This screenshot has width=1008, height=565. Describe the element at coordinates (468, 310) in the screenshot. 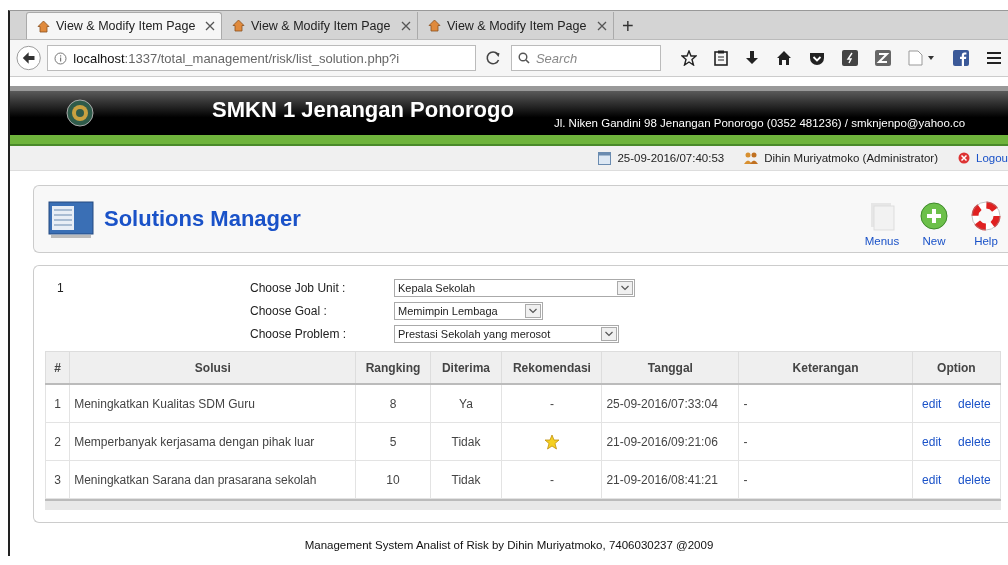

I see `dropdown: Memimpin Lembaga` at that location.